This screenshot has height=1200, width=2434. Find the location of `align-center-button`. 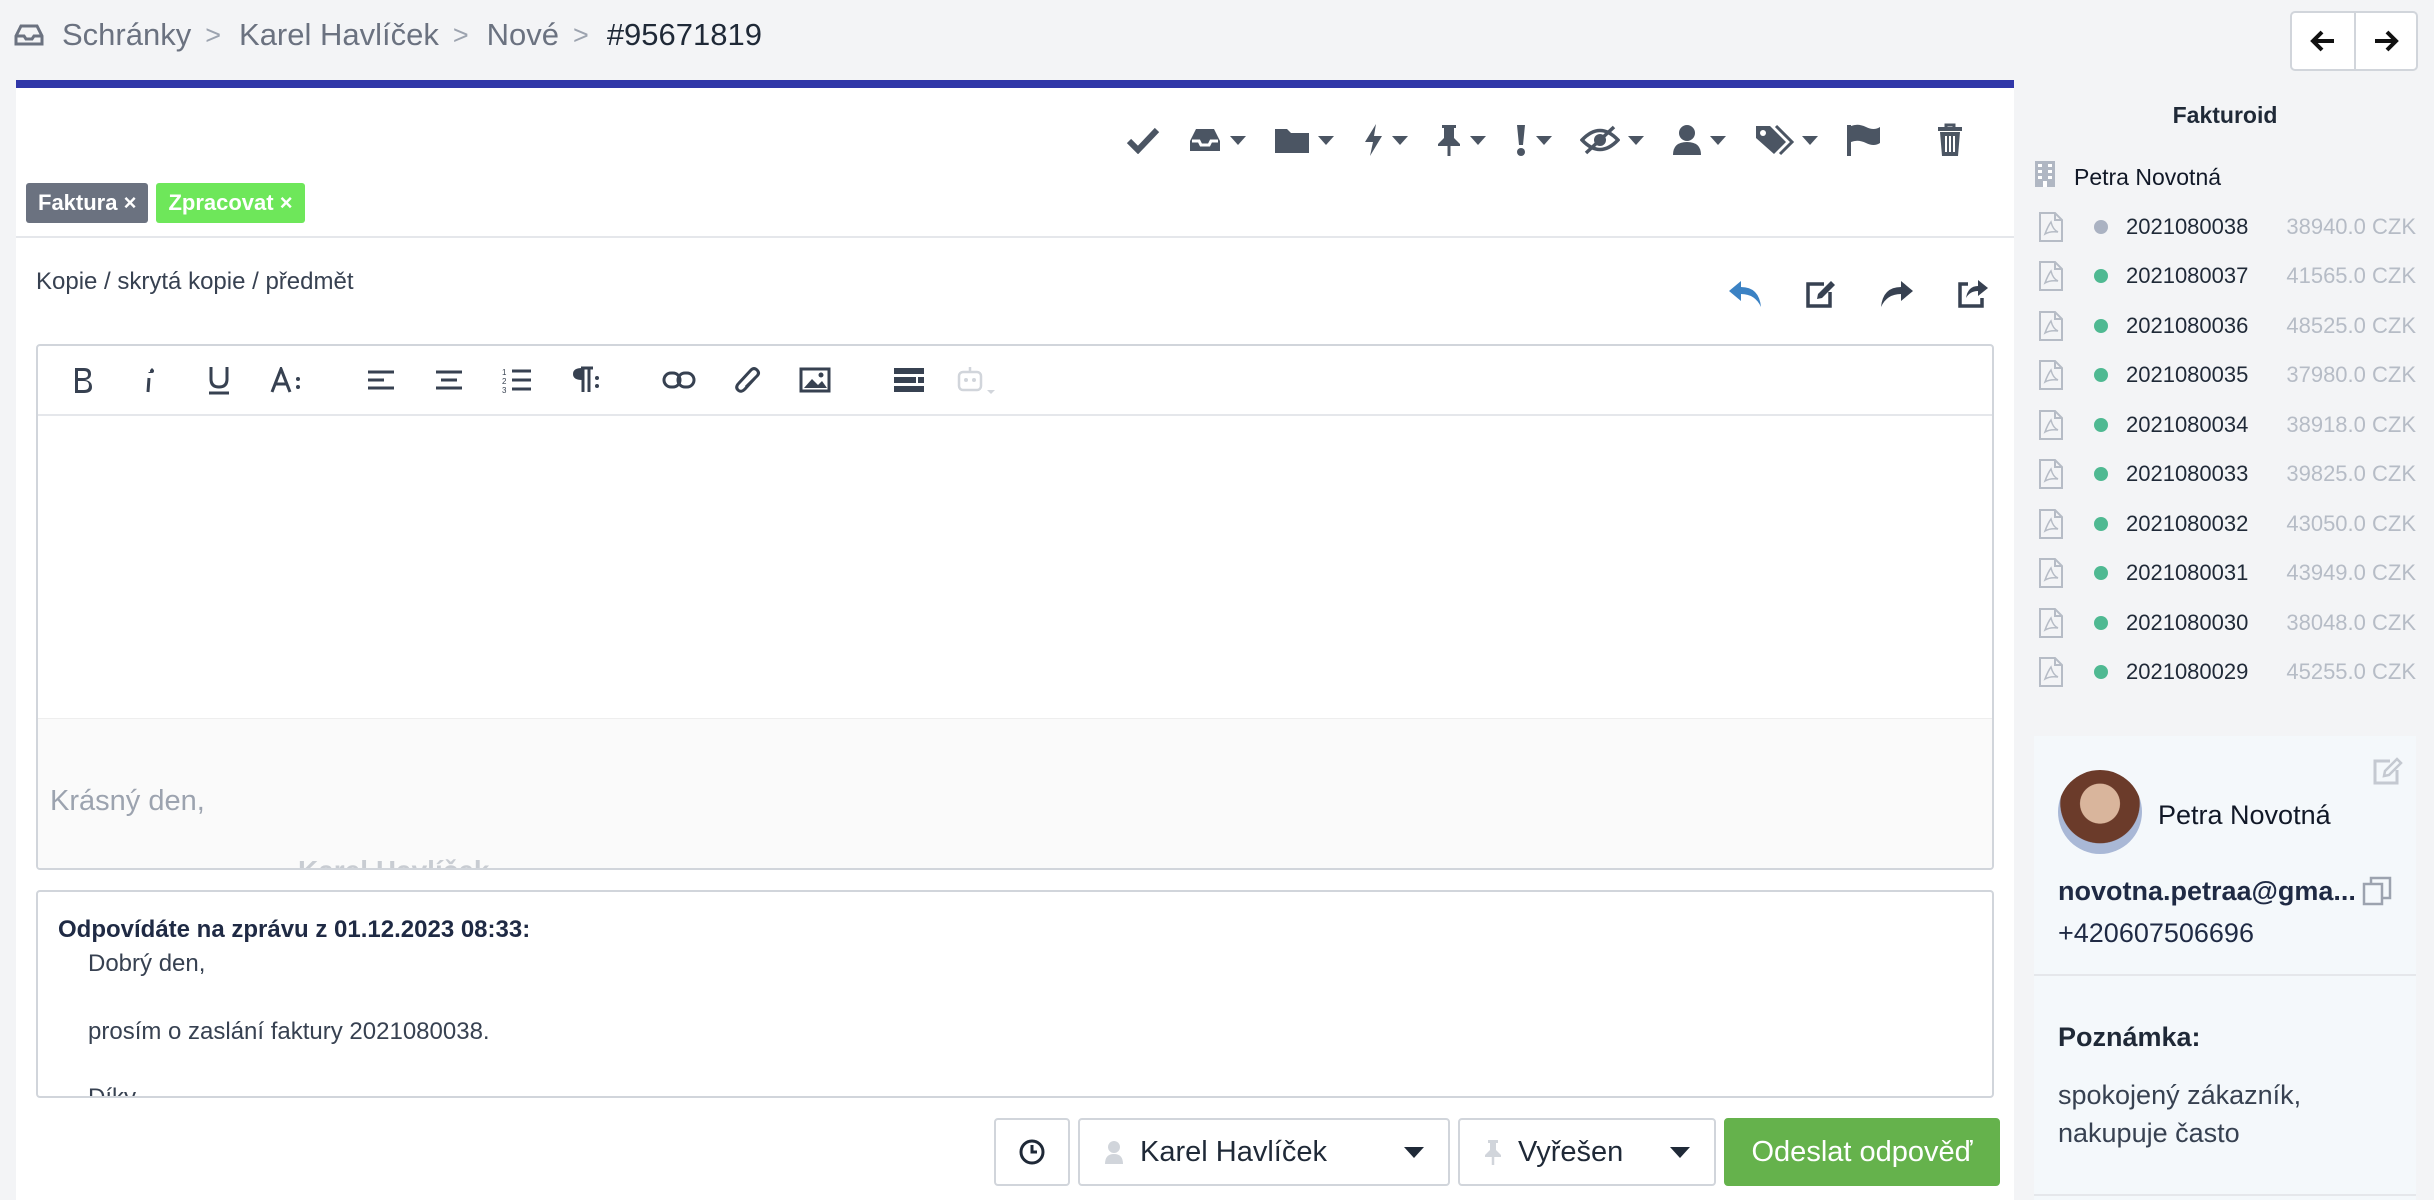

align-center-button is located at coordinates (449, 380).